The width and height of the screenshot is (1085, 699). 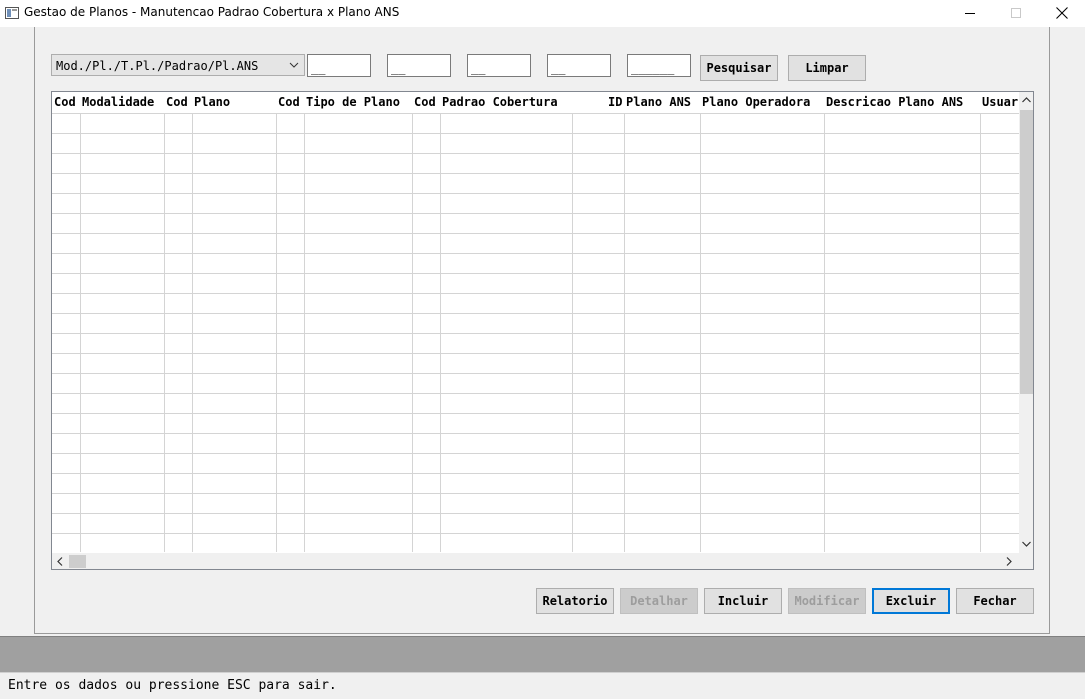 What do you see at coordinates (911, 601) in the screenshot?
I see `delete-button: Excluir` at bounding box center [911, 601].